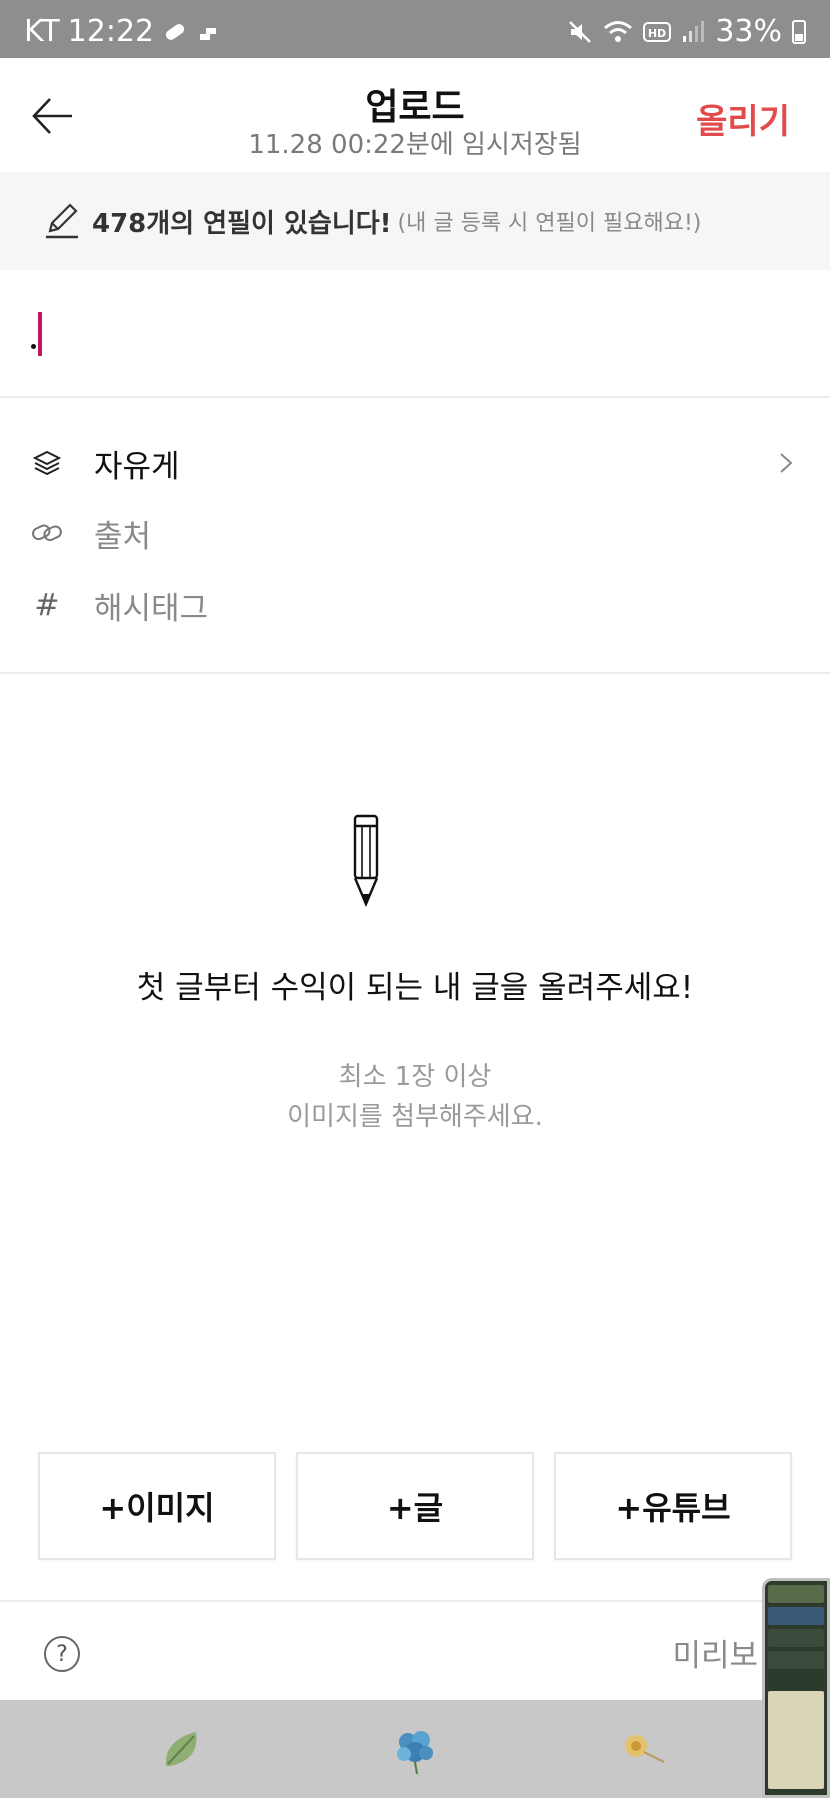  Describe the element at coordinates (799, 31) in the screenshot. I see `battery-icon` at that location.